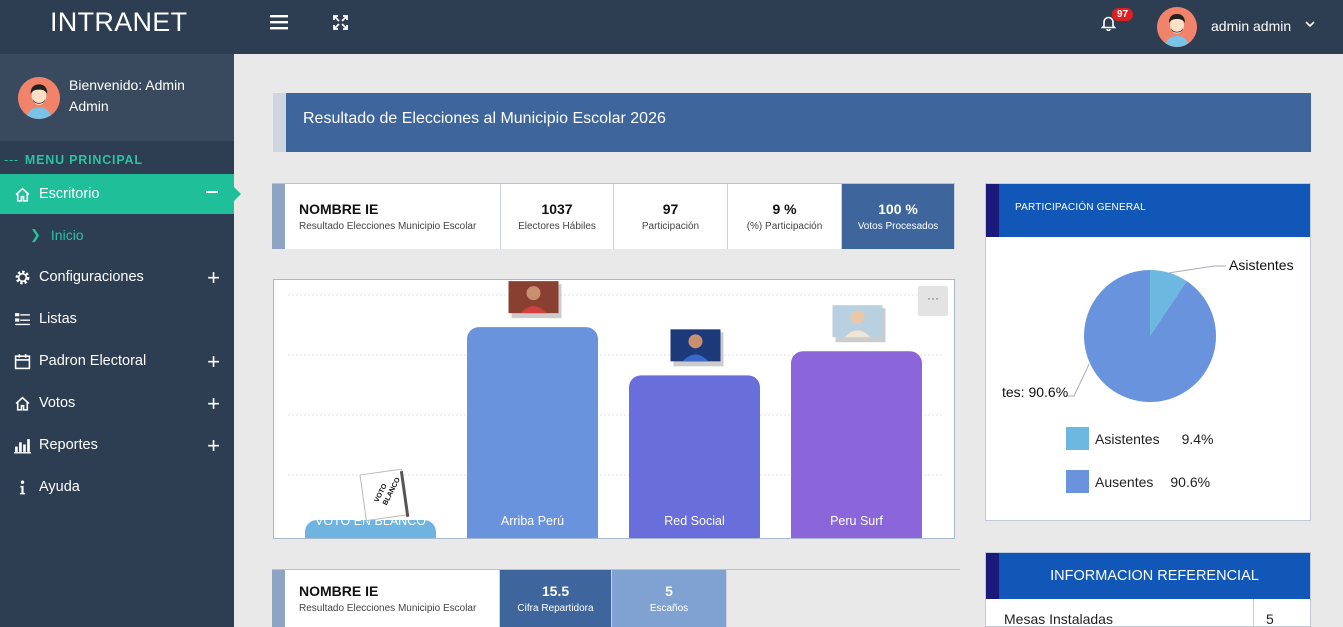 The height and width of the screenshot is (627, 1343). What do you see at coordinates (388, 226) in the screenshot?
I see `ie-subtitle: Resultado Elecciones Municipio Escolar` at bounding box center [388, 226].